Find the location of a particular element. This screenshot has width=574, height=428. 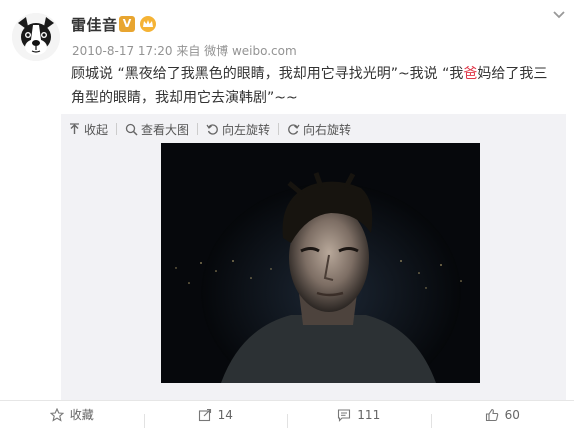

view-large-button: 查看大图 is located at coordinates (157, 129).